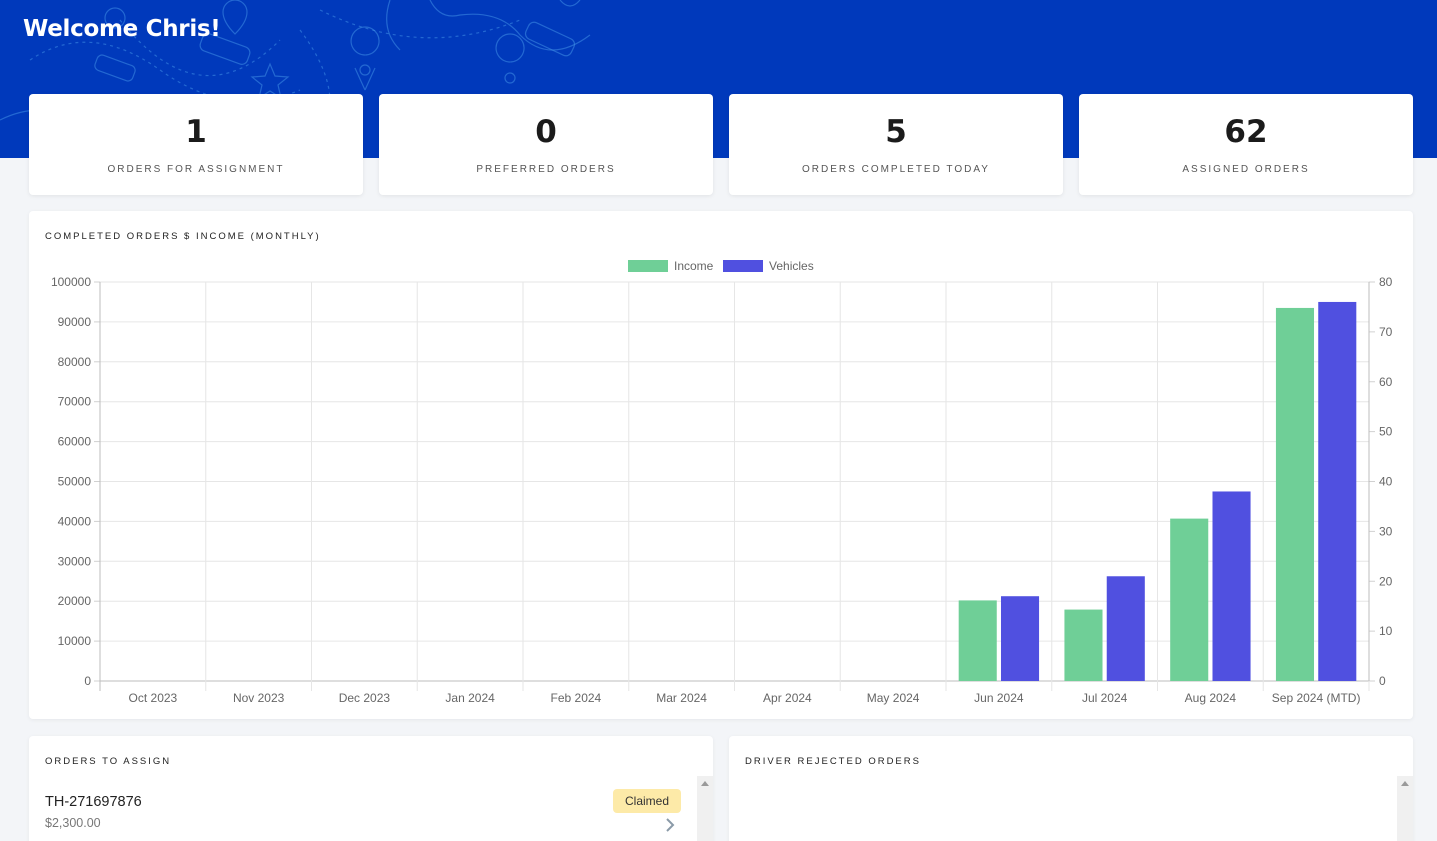 This screenshot has height=841, width=1437. What do you see at coordinates (670, 825) in the screenshot?
I see `chevron-right-icon` at bounding box center [670, 825].